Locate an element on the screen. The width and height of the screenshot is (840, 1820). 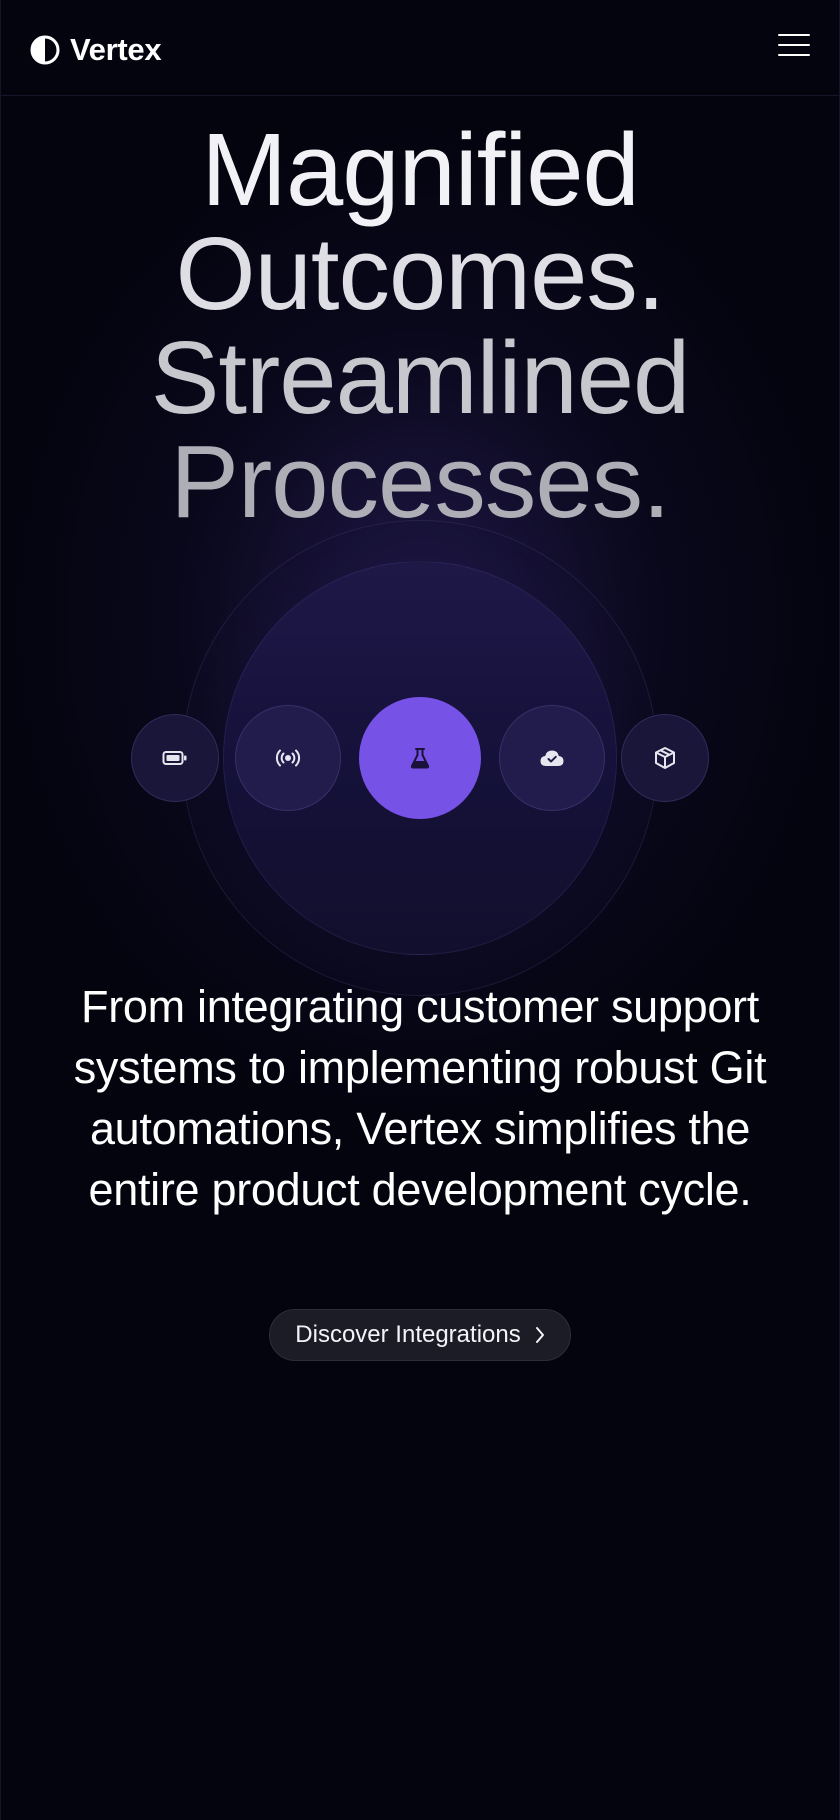
brand-logo-link: Vertex is located at coordinates (96, 50).